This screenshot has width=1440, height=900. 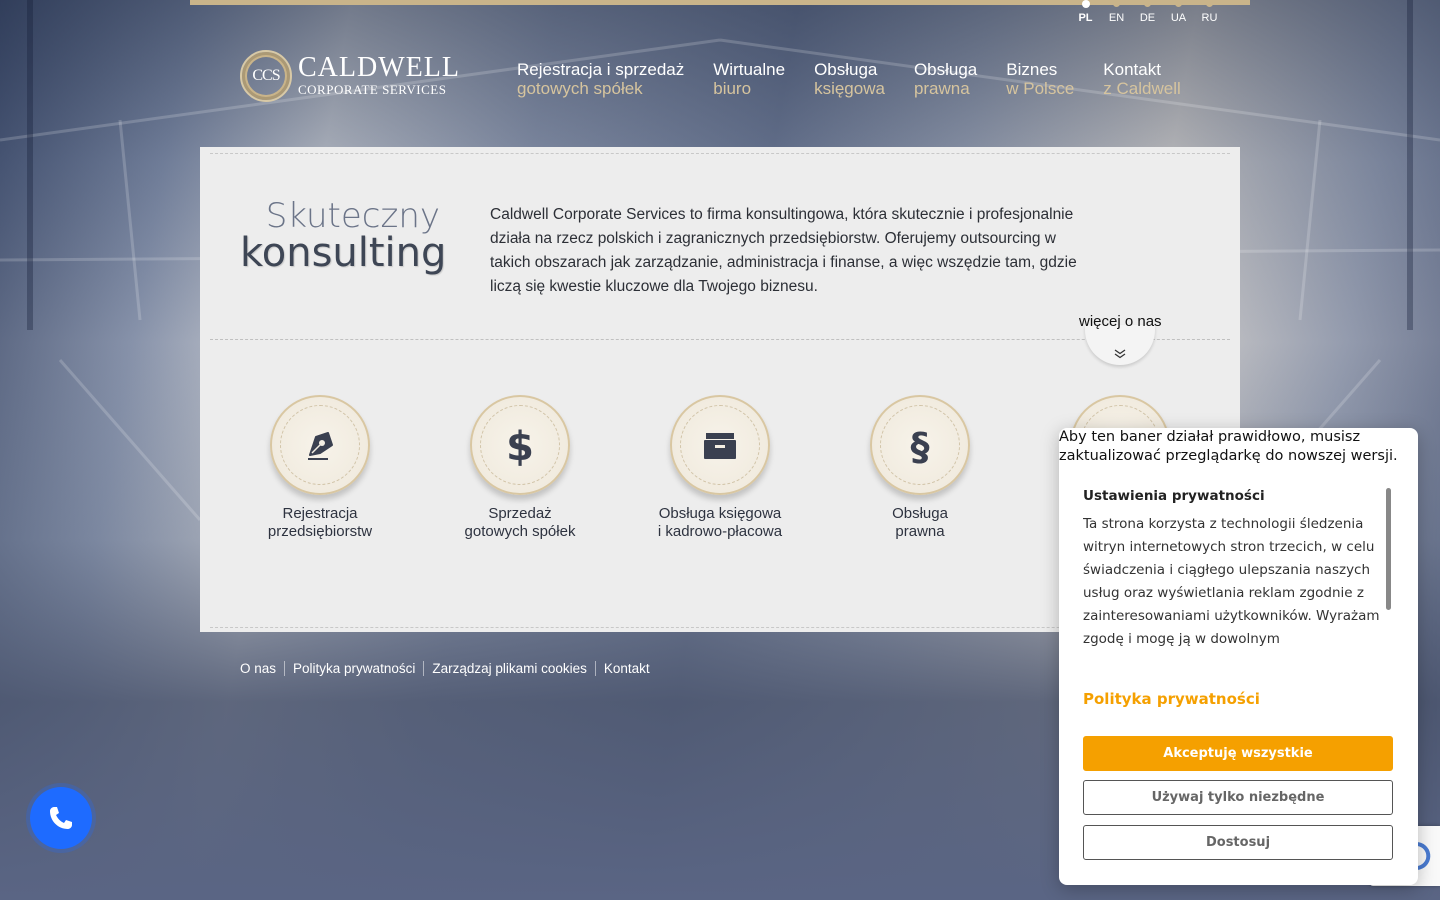 I want to click on footer-link-contact: Kontakt, so click(x=626, y=668).